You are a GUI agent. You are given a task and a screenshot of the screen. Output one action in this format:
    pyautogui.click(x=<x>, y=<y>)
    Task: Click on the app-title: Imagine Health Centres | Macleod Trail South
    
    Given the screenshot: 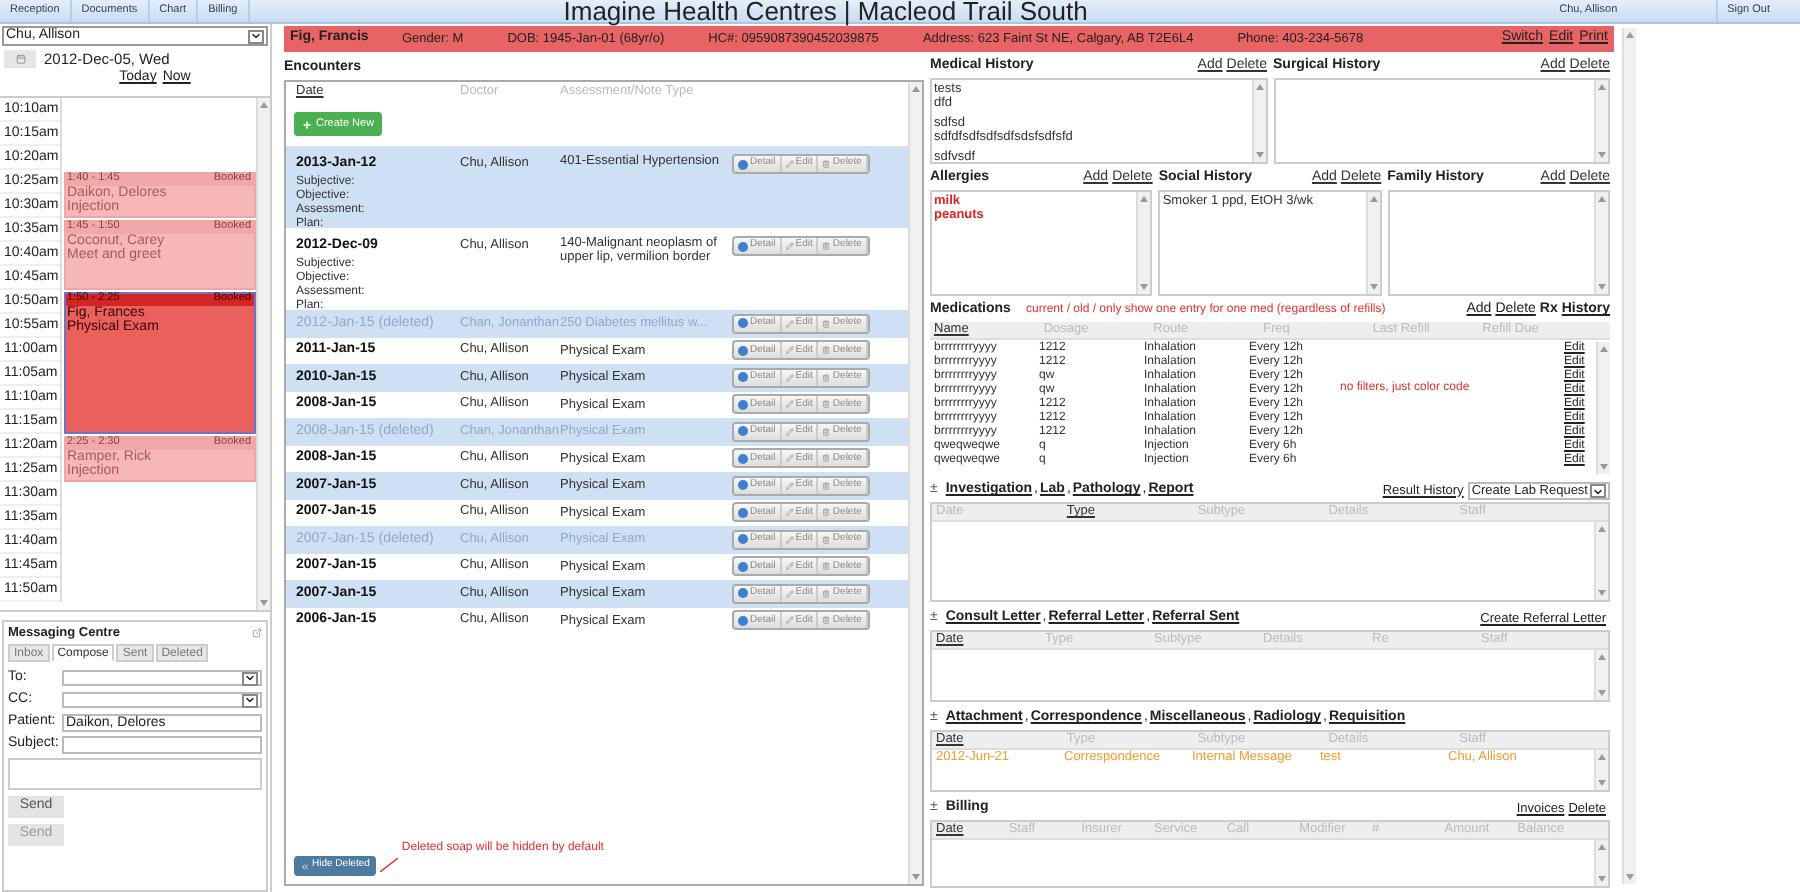 What is the action you would take?
    pyautogui.click(x=825, y=11)
    